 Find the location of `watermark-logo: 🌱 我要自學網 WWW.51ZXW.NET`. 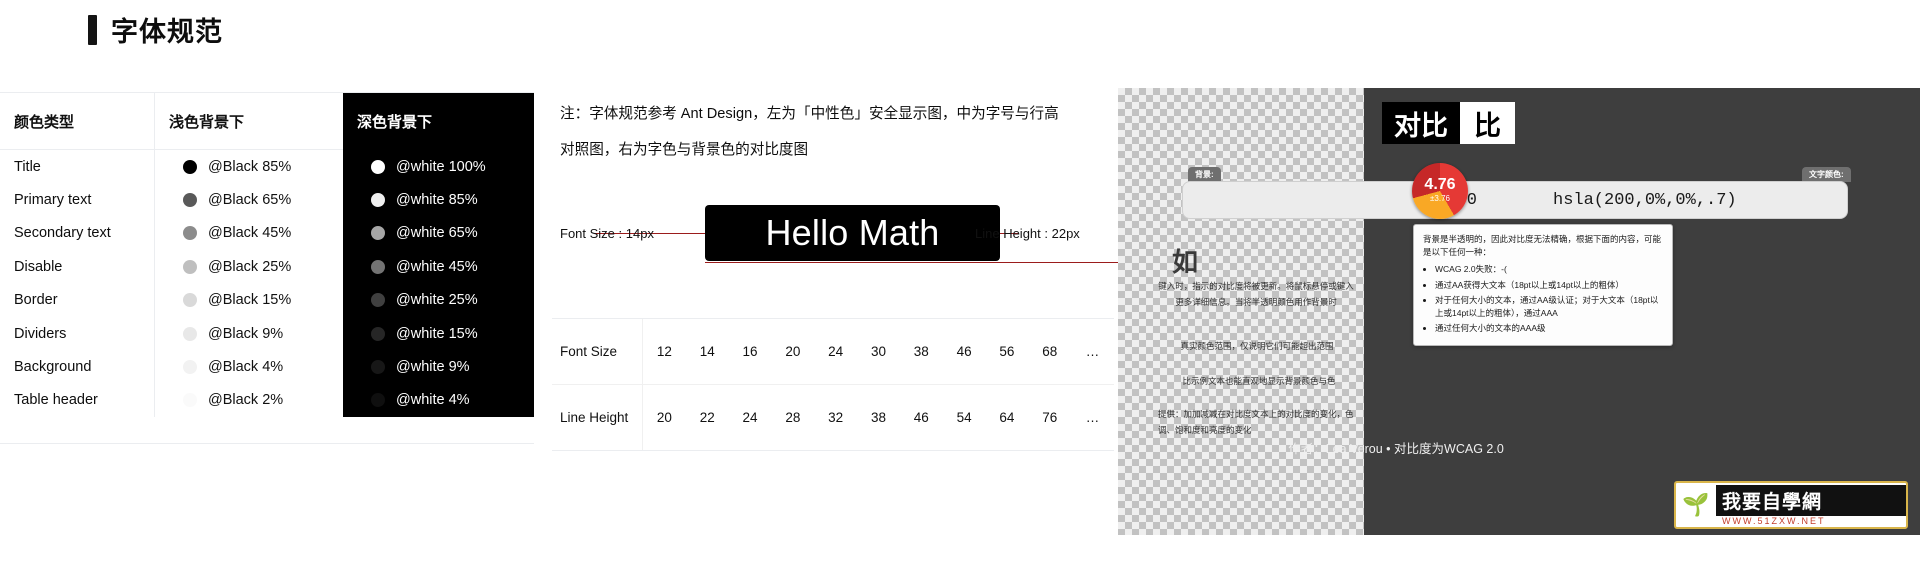

watermark-logo: 🌱 我要自學網 WWW.51ZXW.NET is located at coordinates (1791, 505).